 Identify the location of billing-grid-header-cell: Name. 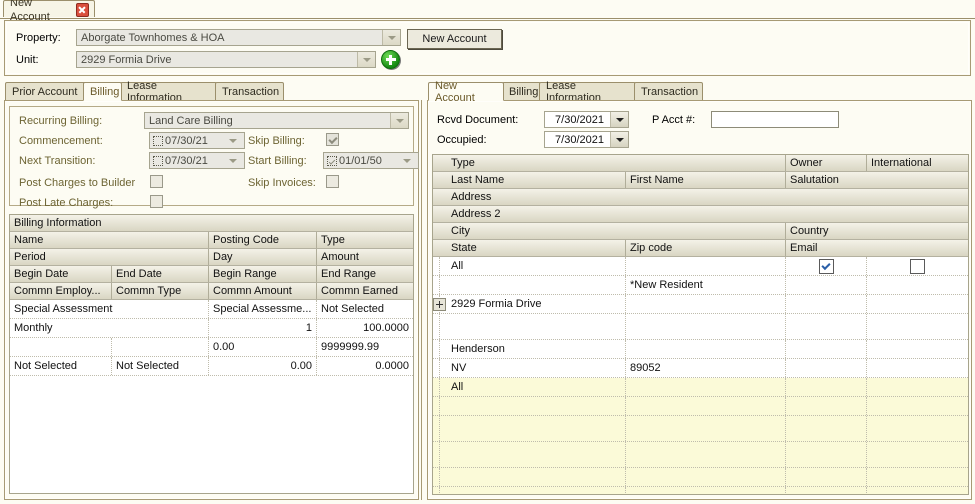
(109, 240).